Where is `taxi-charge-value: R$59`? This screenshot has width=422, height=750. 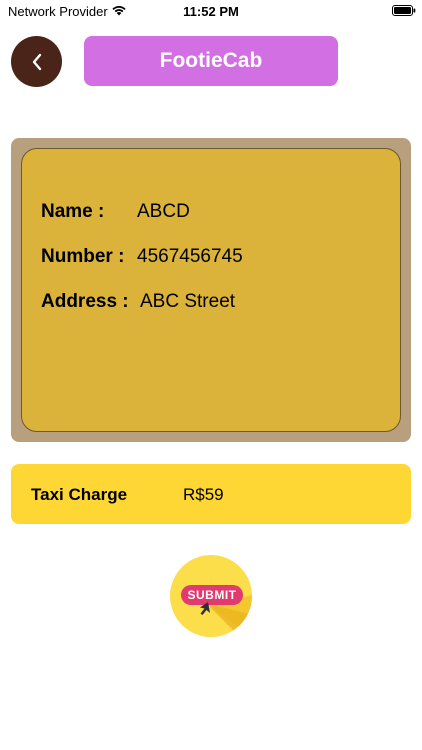 taxi-charge-value: R$59 is located at coordinates (203, 494).